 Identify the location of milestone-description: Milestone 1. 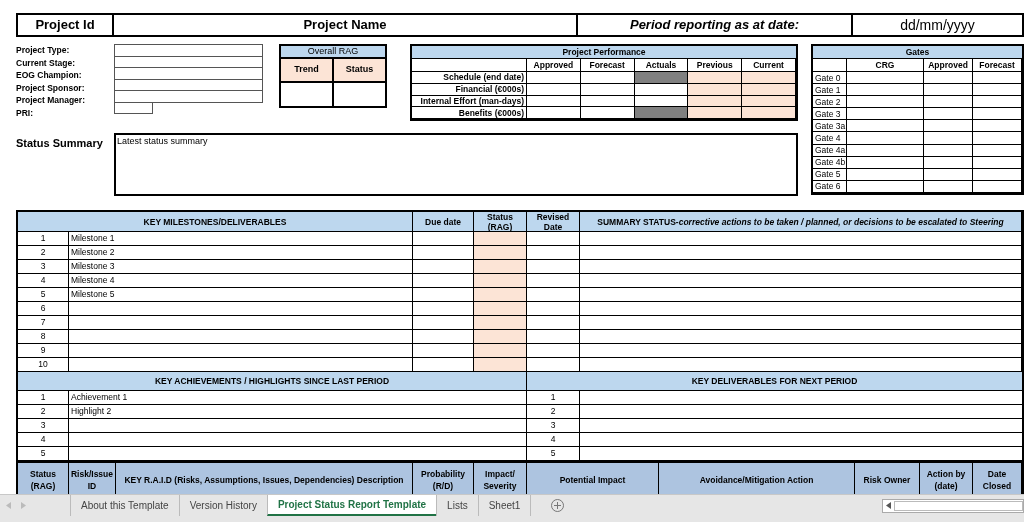
(241, 239).